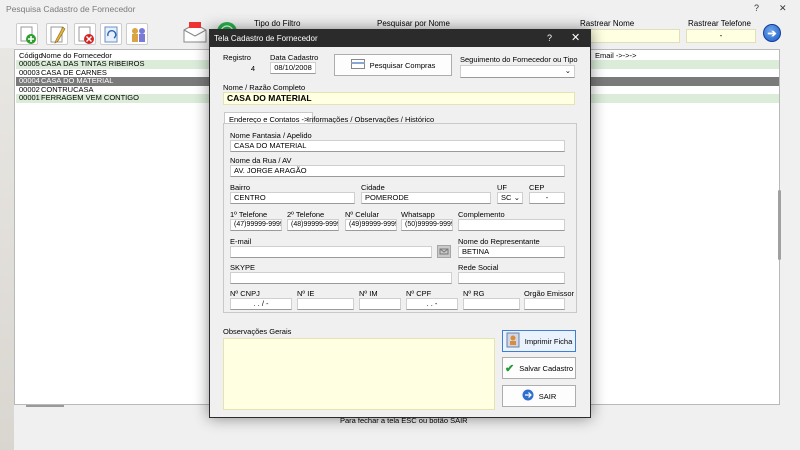  I want to click on list-scrollbar, so click(779, 225).